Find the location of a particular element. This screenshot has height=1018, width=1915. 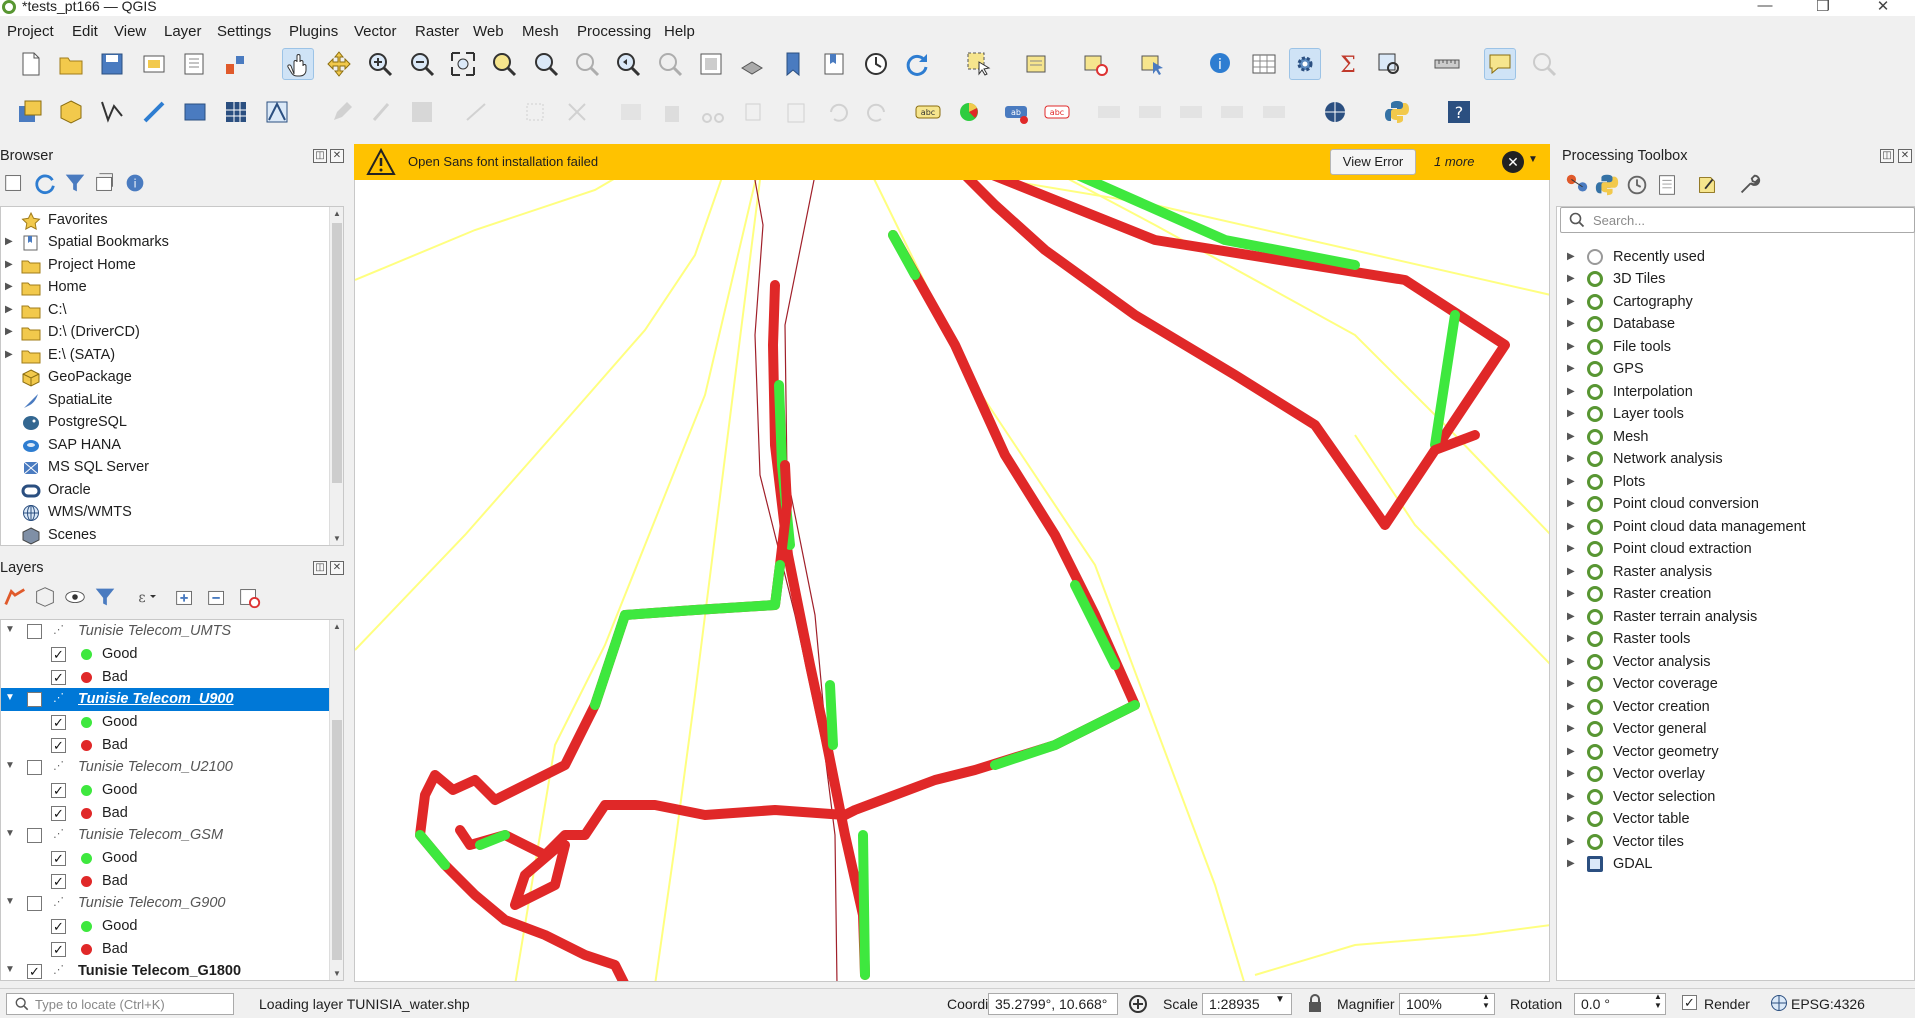

toolbox-item-vector-overlay: ▶ Vector overlay is located at coordinates (1734, 775).